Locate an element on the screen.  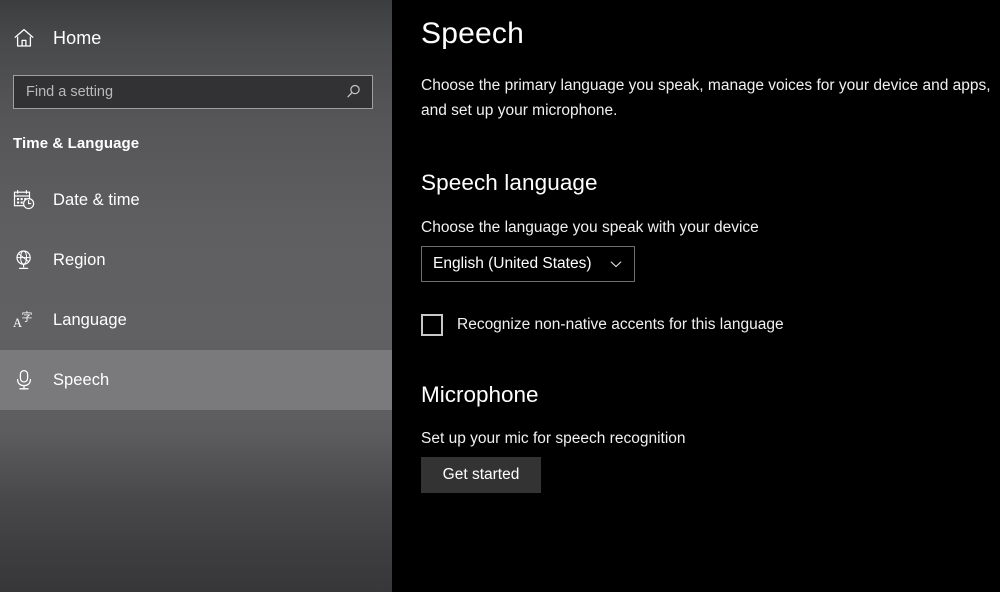
search-container: Find a setting is located at coordinates (193, 92).